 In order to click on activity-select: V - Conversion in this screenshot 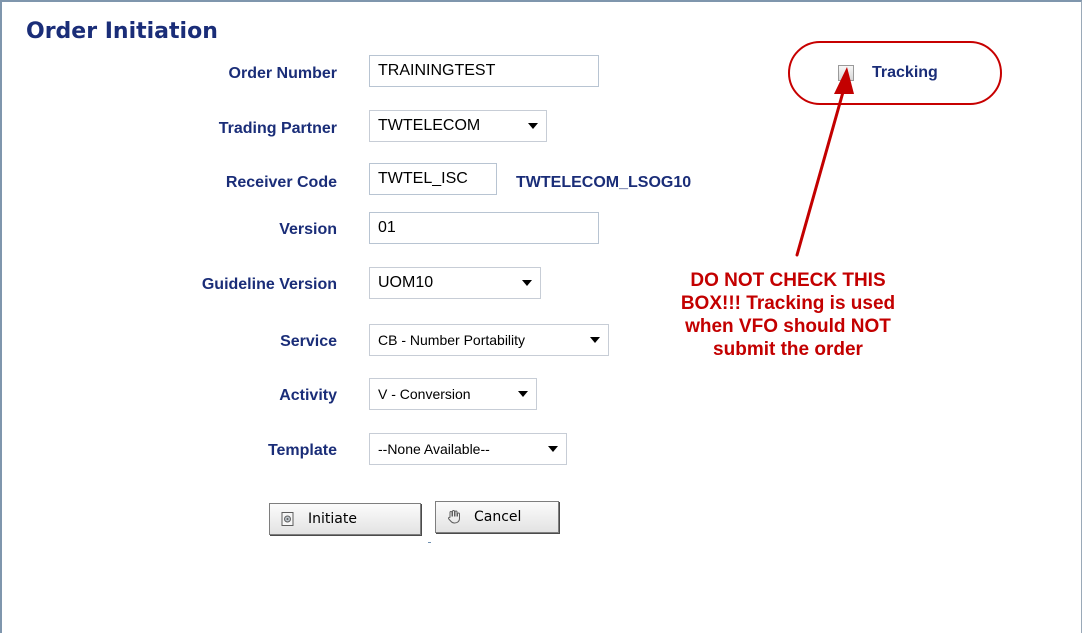, I will do `click(453, 394)`.